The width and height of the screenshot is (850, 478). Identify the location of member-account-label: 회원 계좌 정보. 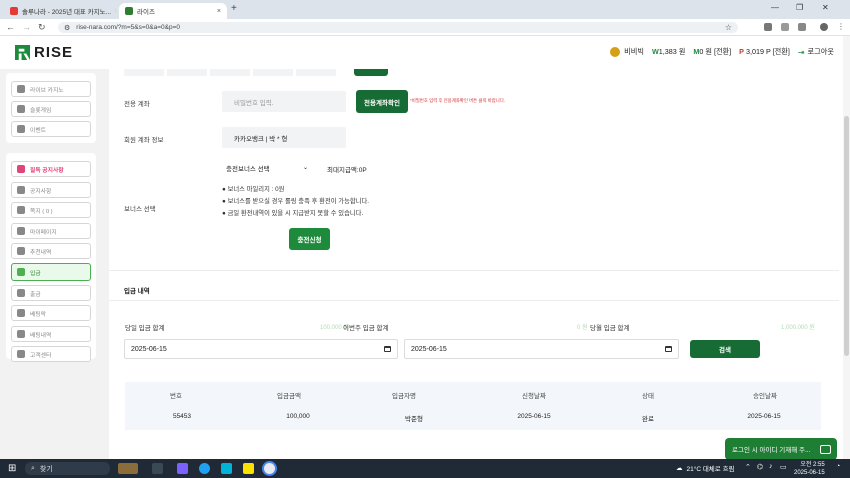
(144, 140).